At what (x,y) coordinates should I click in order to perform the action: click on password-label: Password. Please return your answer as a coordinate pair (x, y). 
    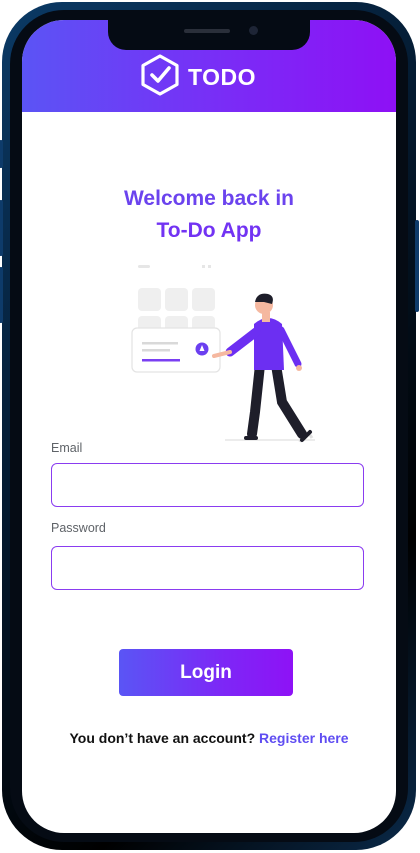
    Looking at the image, I should click on (78, 528).